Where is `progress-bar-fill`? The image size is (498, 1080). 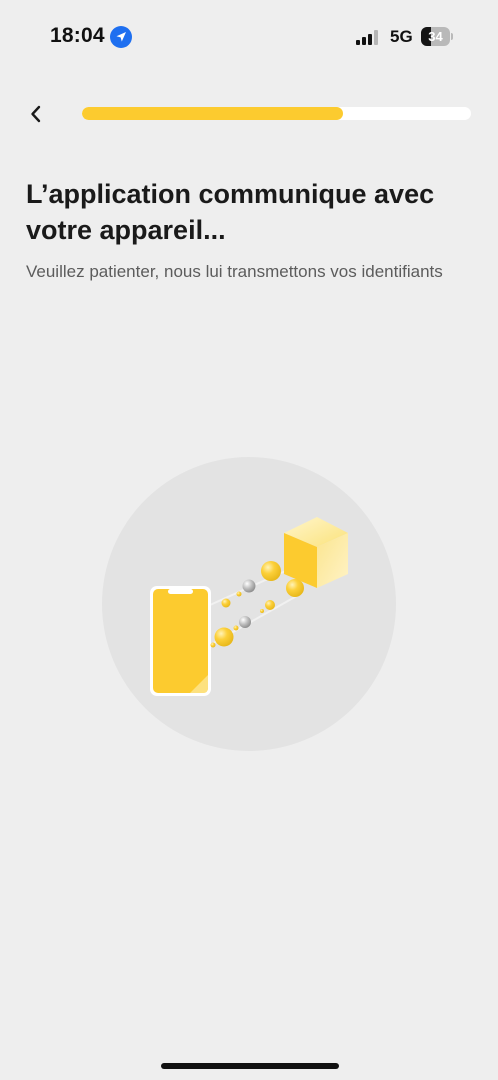 progress-bar-fill is located at coordinates (212, 113).